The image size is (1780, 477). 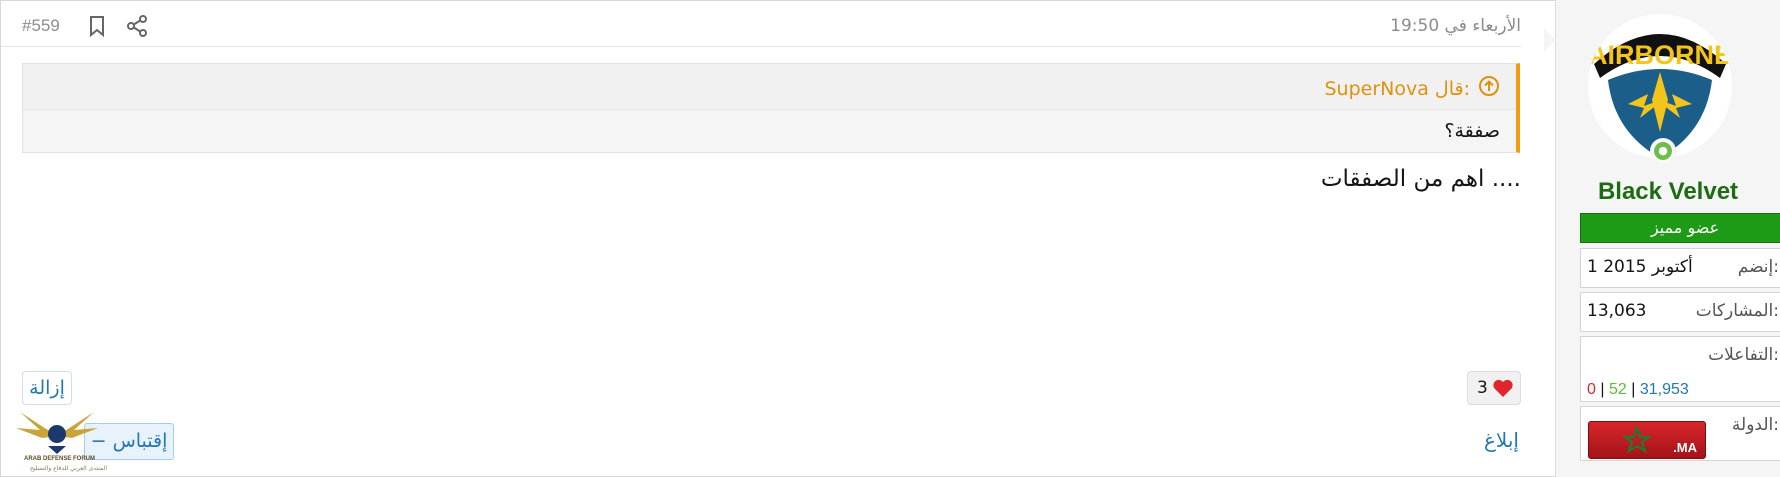 What do you see at coordinates (1638, 390) in the screenshot?
I see `reactions-values: 0 | 52 | 31,953` at bounding box center [1638, 390].